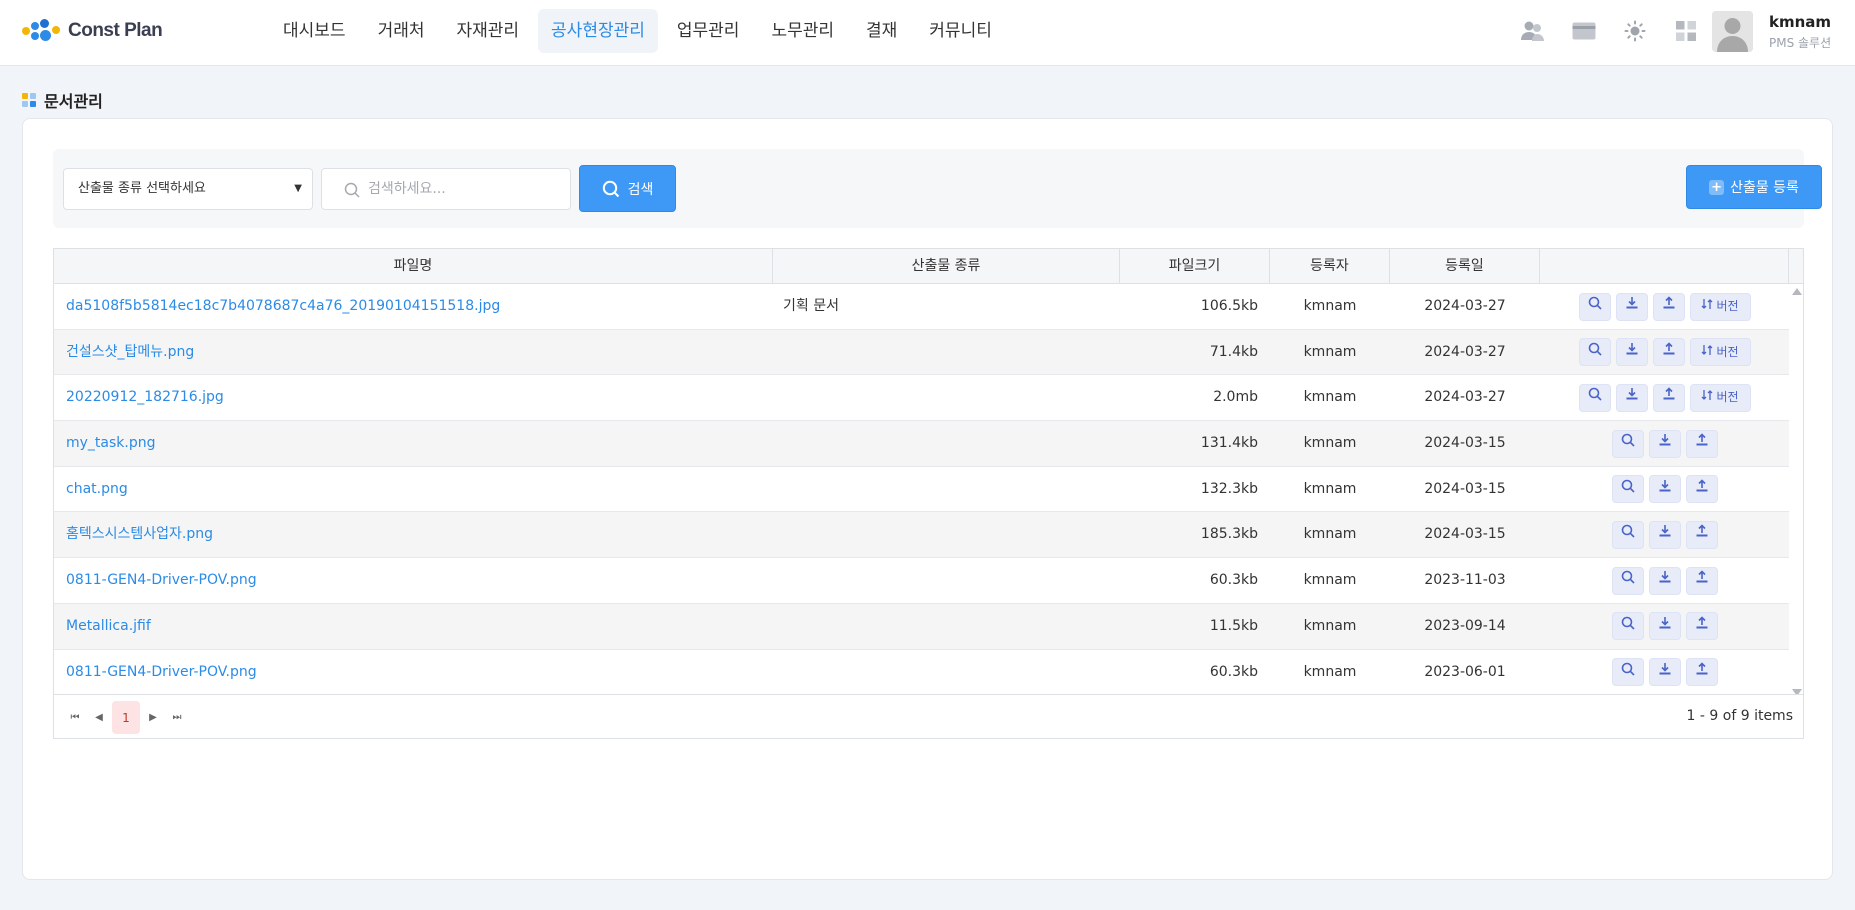  Describe the element at coordinates (1235, 397) in the screenshot. I see `file-size-cell: 2.0mb` at that location.